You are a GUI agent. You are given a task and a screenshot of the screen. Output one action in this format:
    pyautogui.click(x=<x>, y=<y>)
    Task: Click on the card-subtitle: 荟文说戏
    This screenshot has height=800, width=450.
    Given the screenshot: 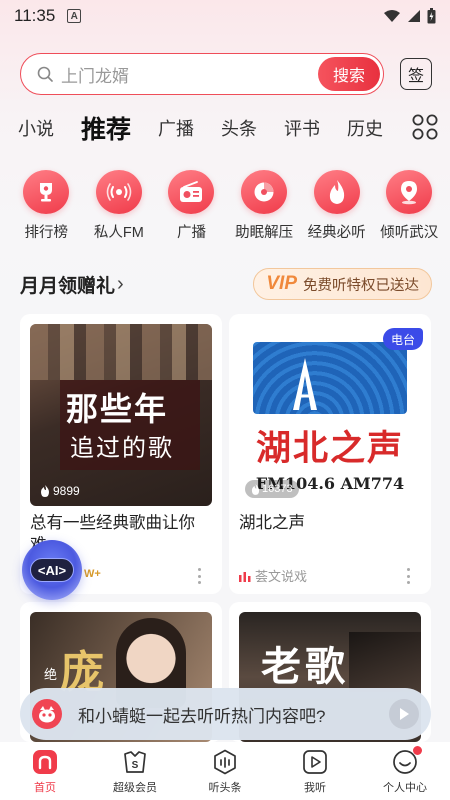 What is the action you would take?
    pyautogui.click(x=281, y=576)
    